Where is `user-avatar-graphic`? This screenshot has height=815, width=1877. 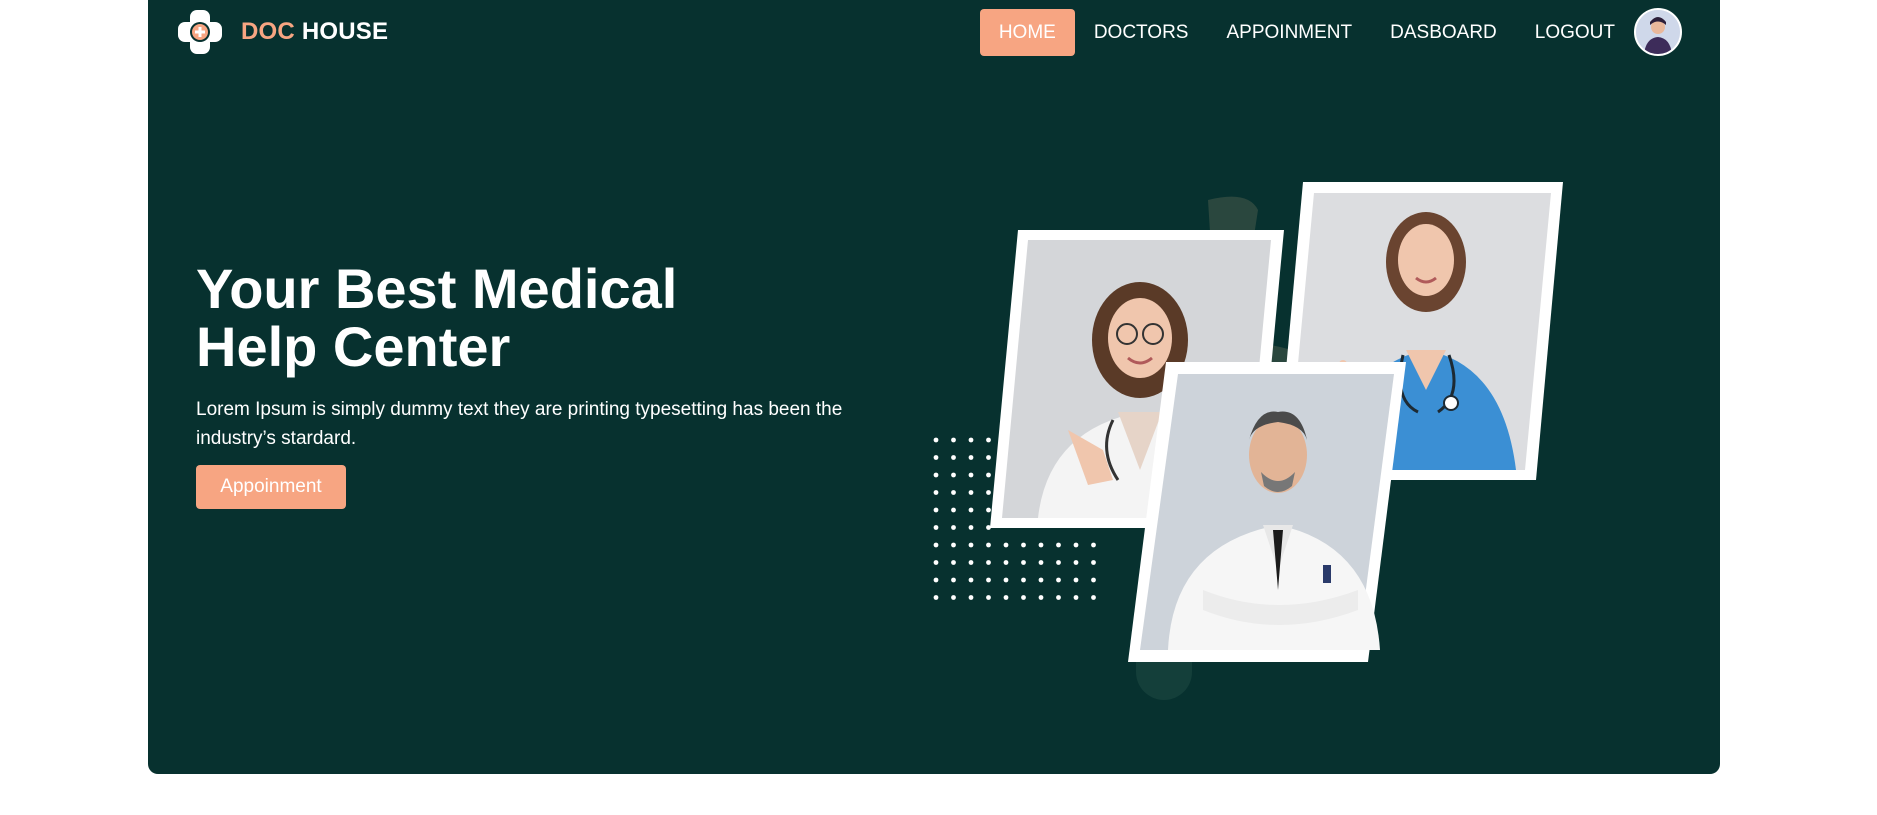 user-avatar-graphic is located at coordinates (1658, 32).